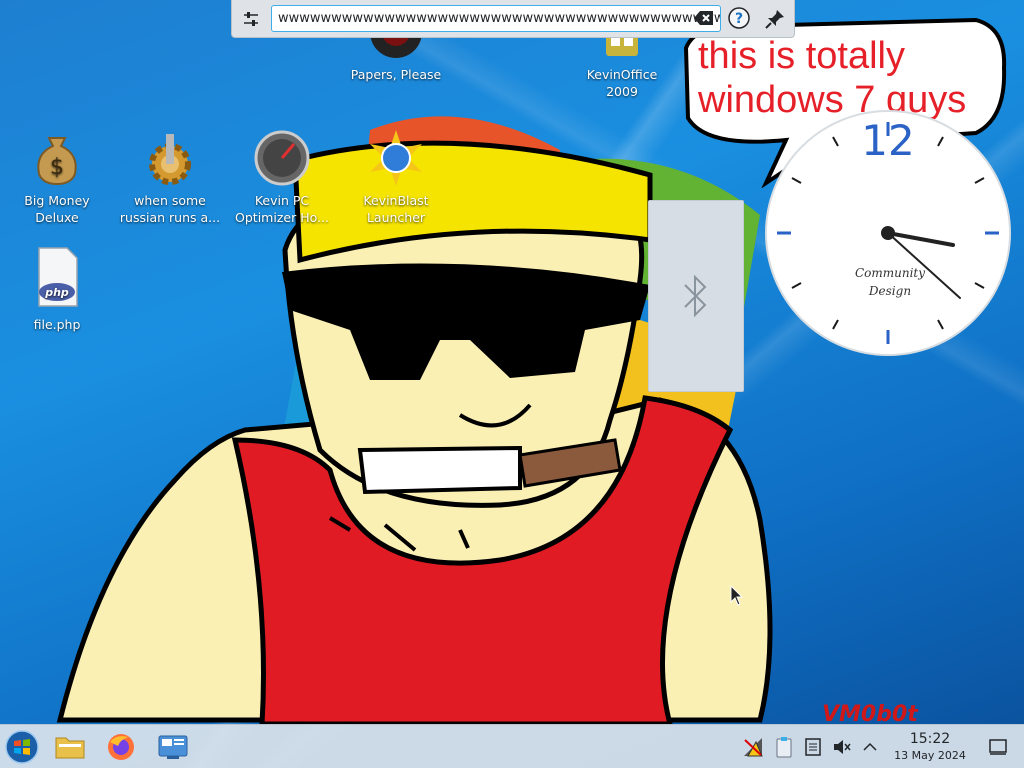 This screenshot has height=768, width=1024. I want to click on gear-icon, so click(170, 159).